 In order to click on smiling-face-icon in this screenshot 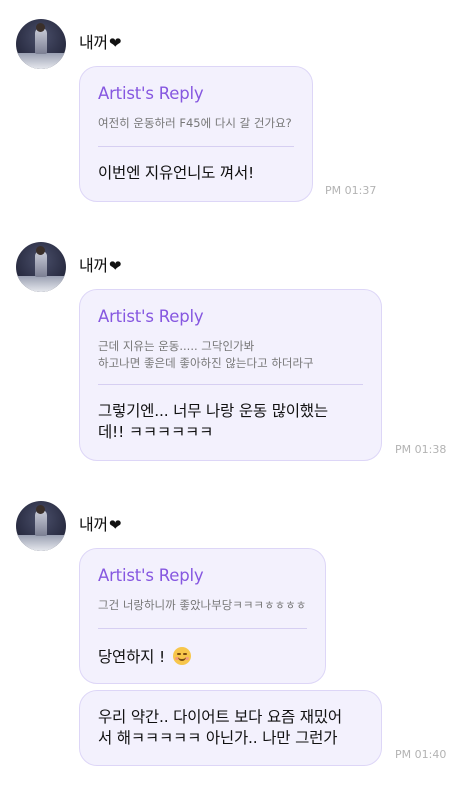, I will do `click(181, 656)`.